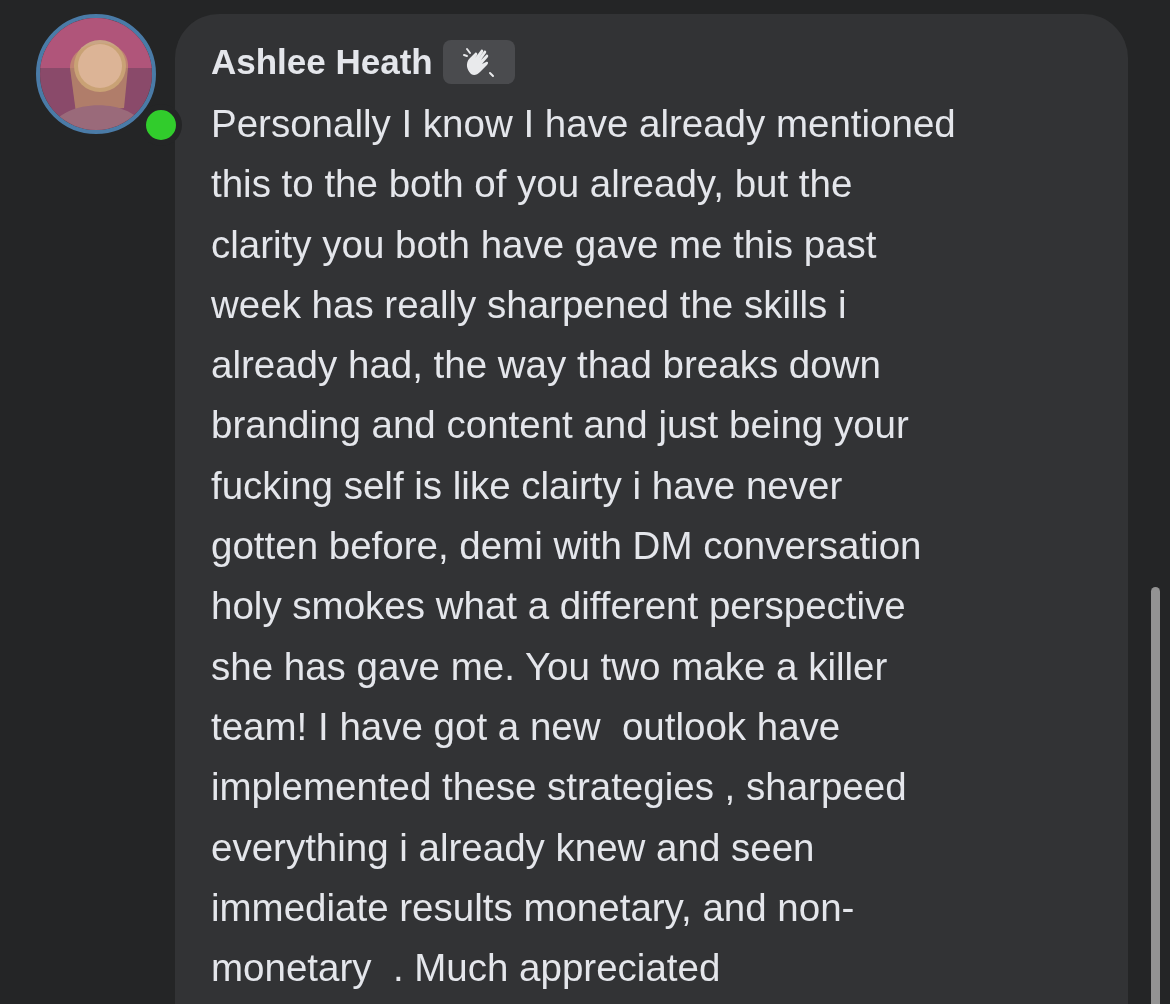 The height and width of the screenshot is (1004, 1170). I want to click on waving-hand-icon, so click(478, 62).